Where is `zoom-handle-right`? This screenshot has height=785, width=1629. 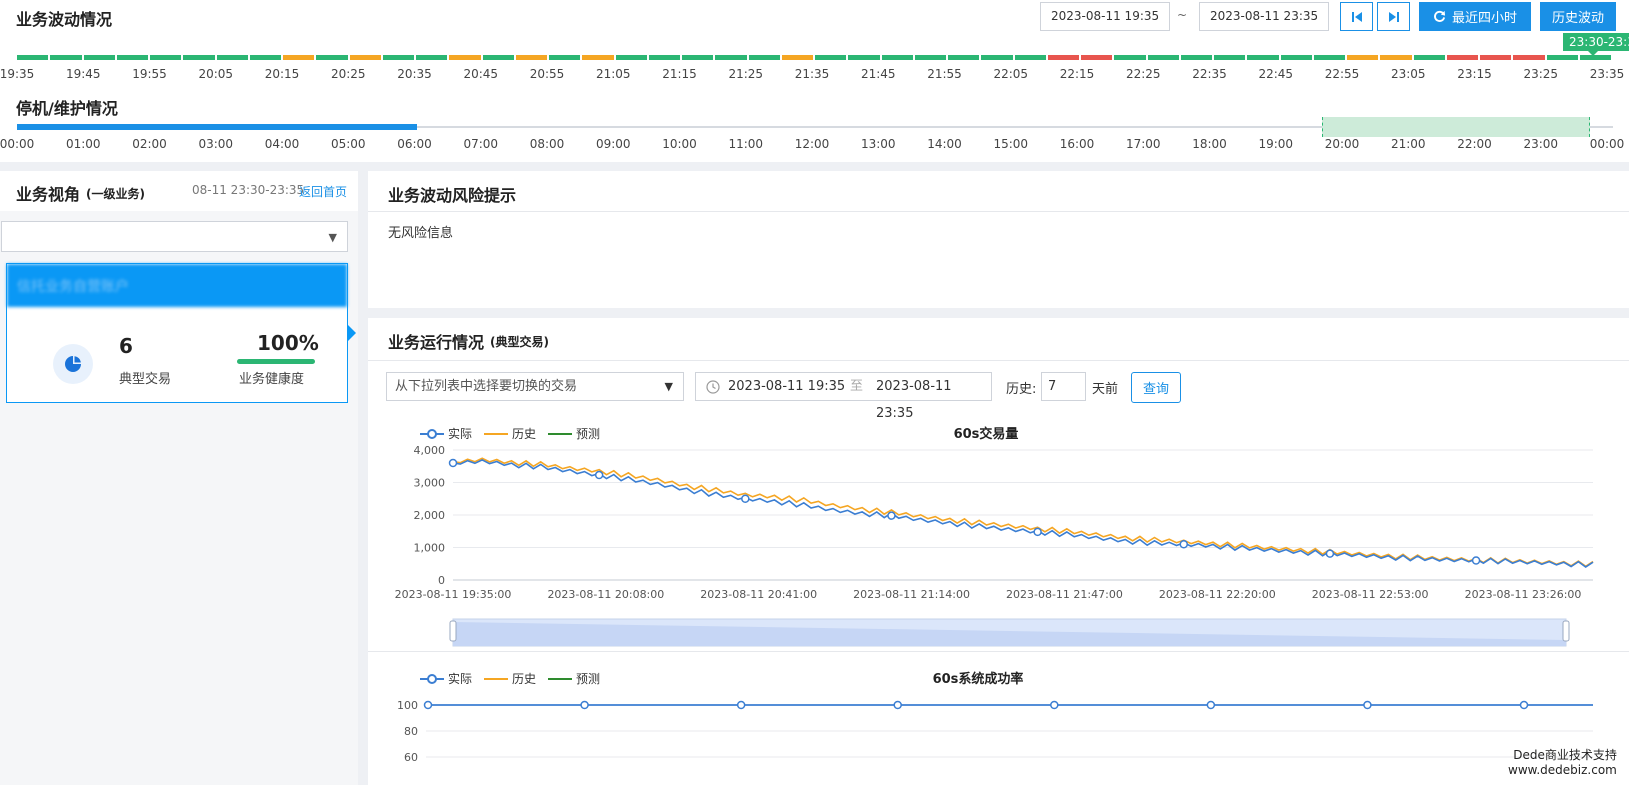
zoom-handle-right is located at coordinates (1566, 631).